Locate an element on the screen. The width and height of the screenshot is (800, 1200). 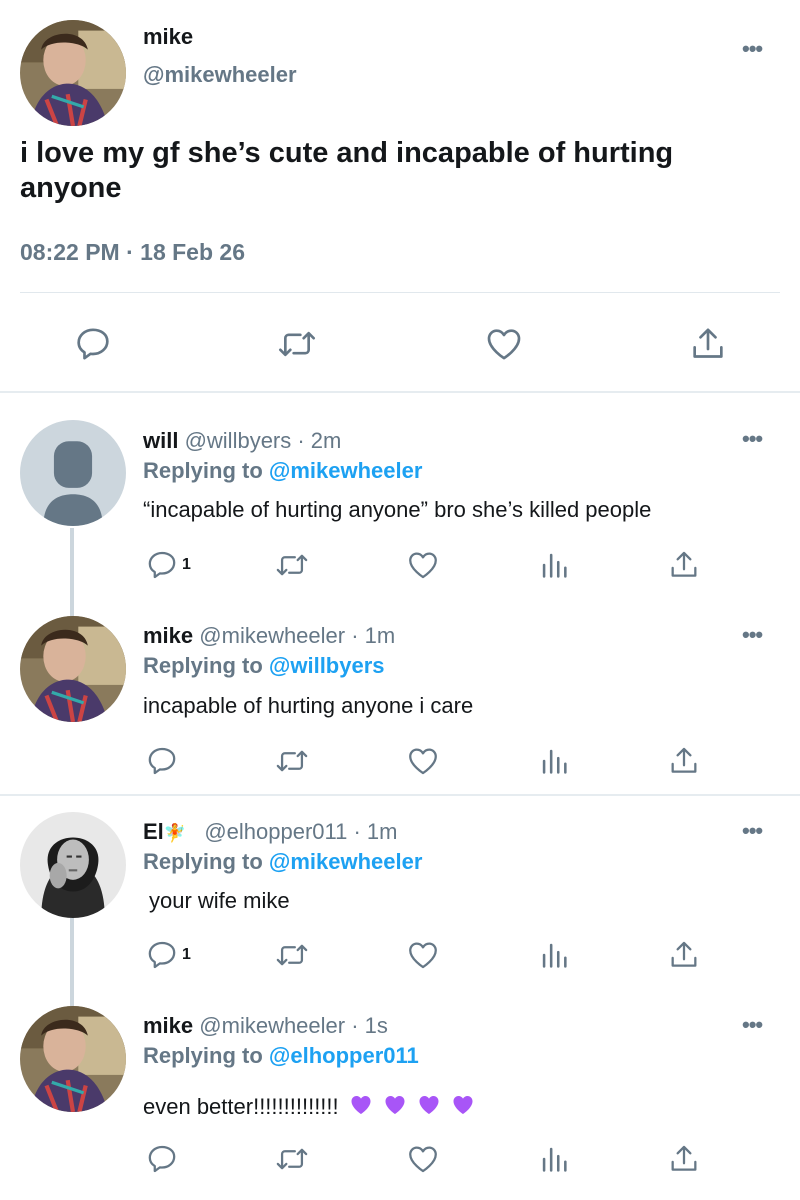
reply-text-line: even better!!!!!!!!!!!!!! is located at coordinates (309, 1106).